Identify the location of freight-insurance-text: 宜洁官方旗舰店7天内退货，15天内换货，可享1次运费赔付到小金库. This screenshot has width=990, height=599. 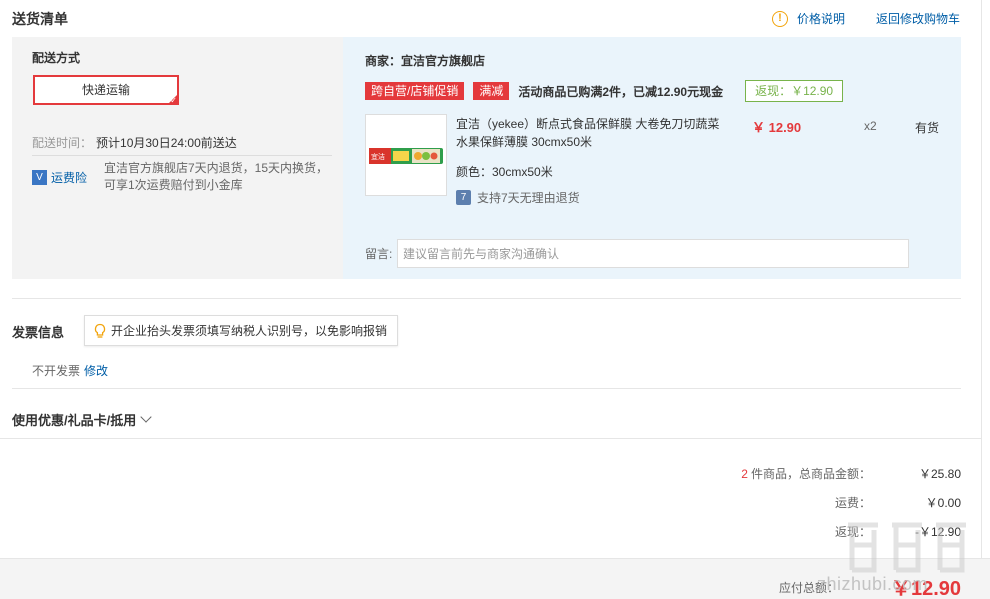
(216, 176).